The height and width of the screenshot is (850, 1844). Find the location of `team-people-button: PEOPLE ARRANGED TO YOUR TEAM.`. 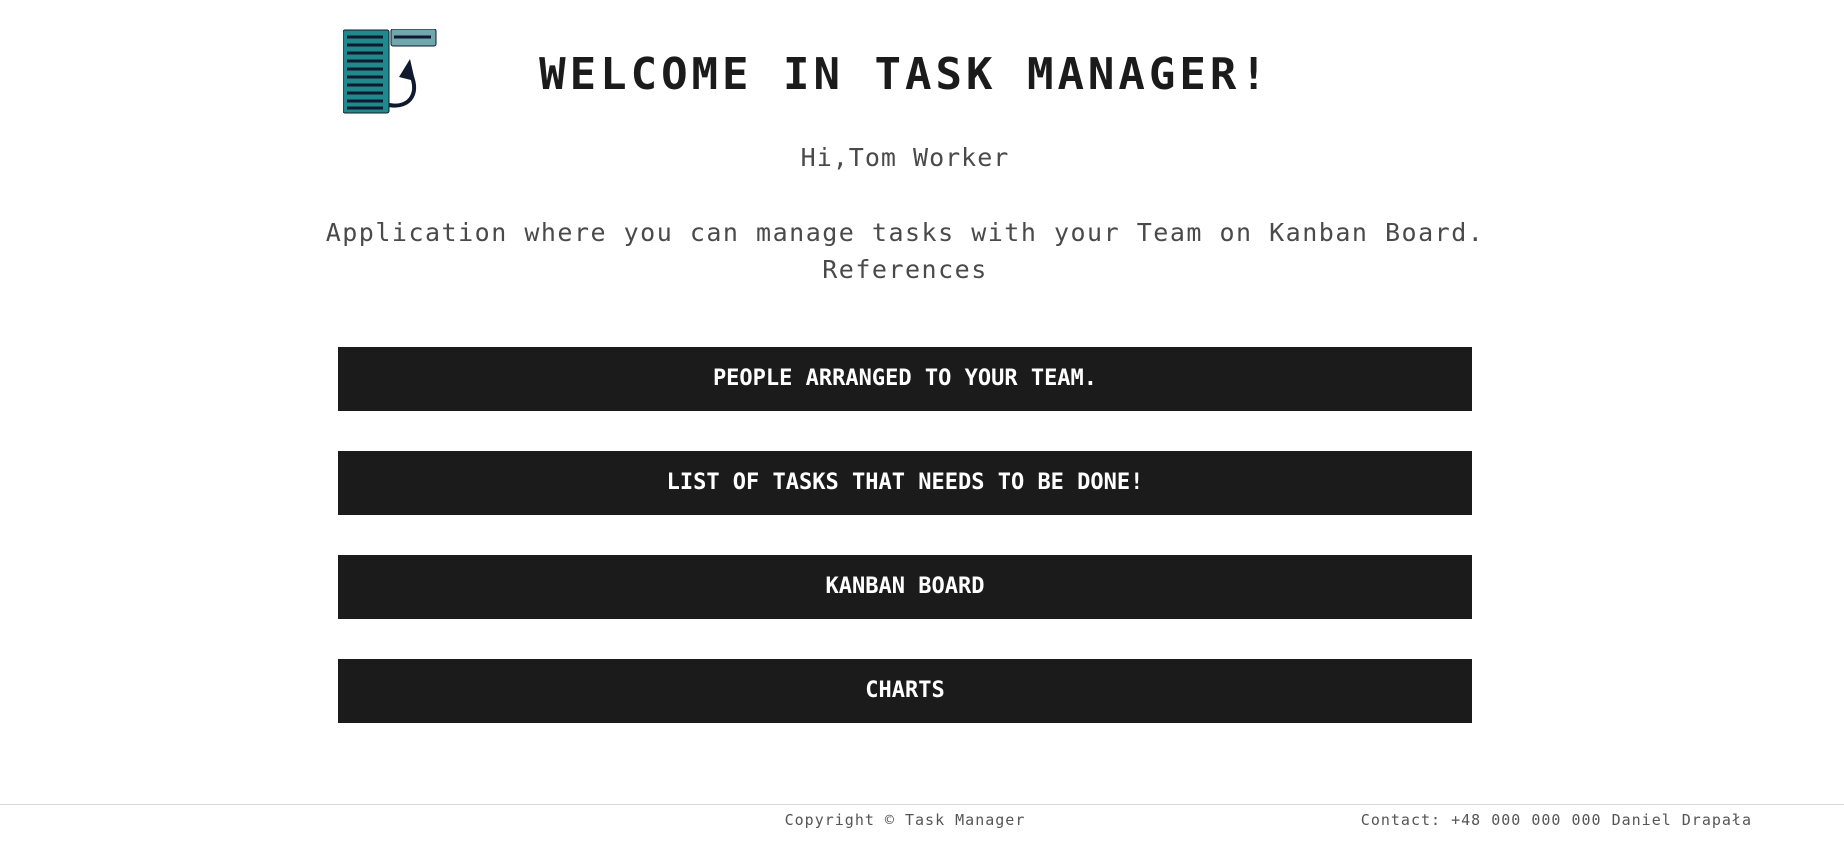

team-people-button: PEOPLE ARRANGED TO YOUR TEAM. is located at coordinates (905, 379).